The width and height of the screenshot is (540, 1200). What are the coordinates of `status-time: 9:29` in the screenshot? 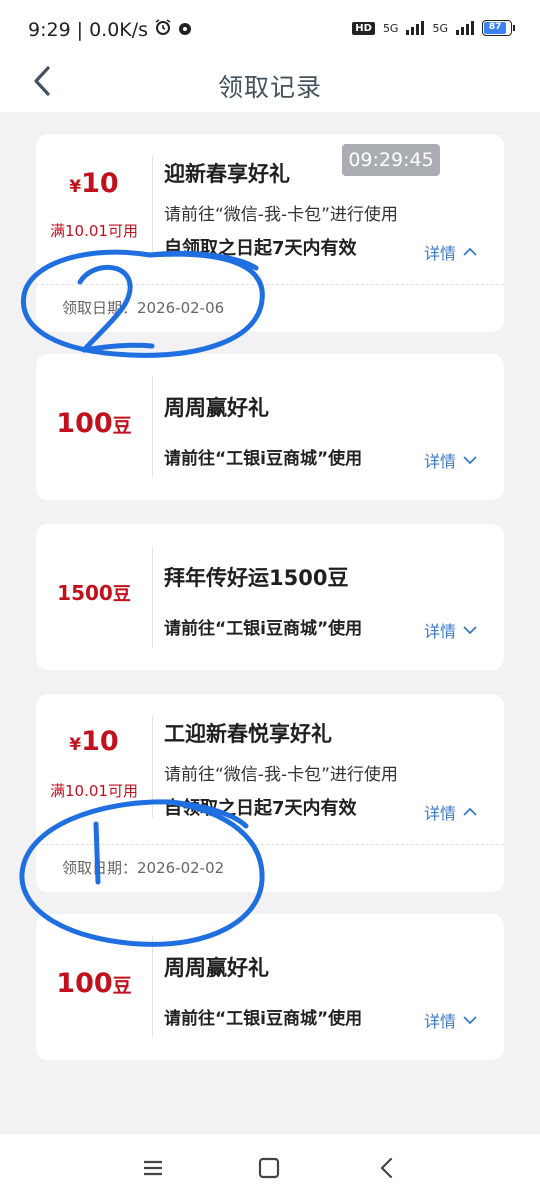 It's located at (49, 29).